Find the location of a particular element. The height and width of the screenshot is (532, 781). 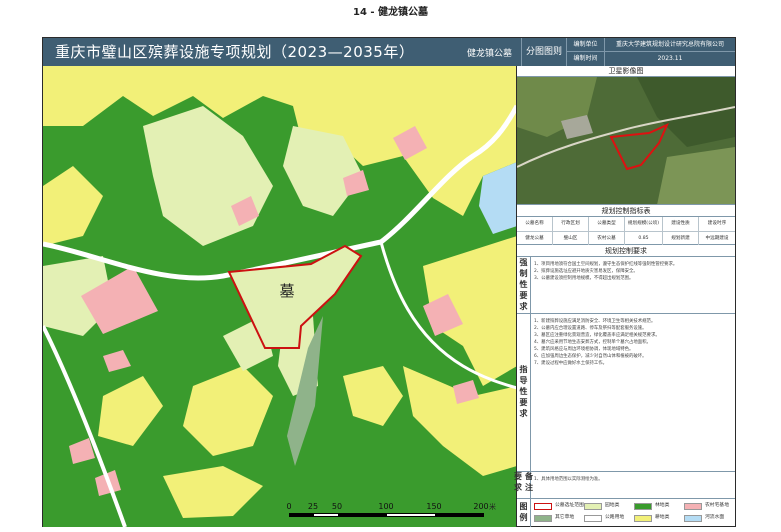

requirement-line: 1、具体用地范围以实际测绘为准。 is located at coordinates (568, 479).